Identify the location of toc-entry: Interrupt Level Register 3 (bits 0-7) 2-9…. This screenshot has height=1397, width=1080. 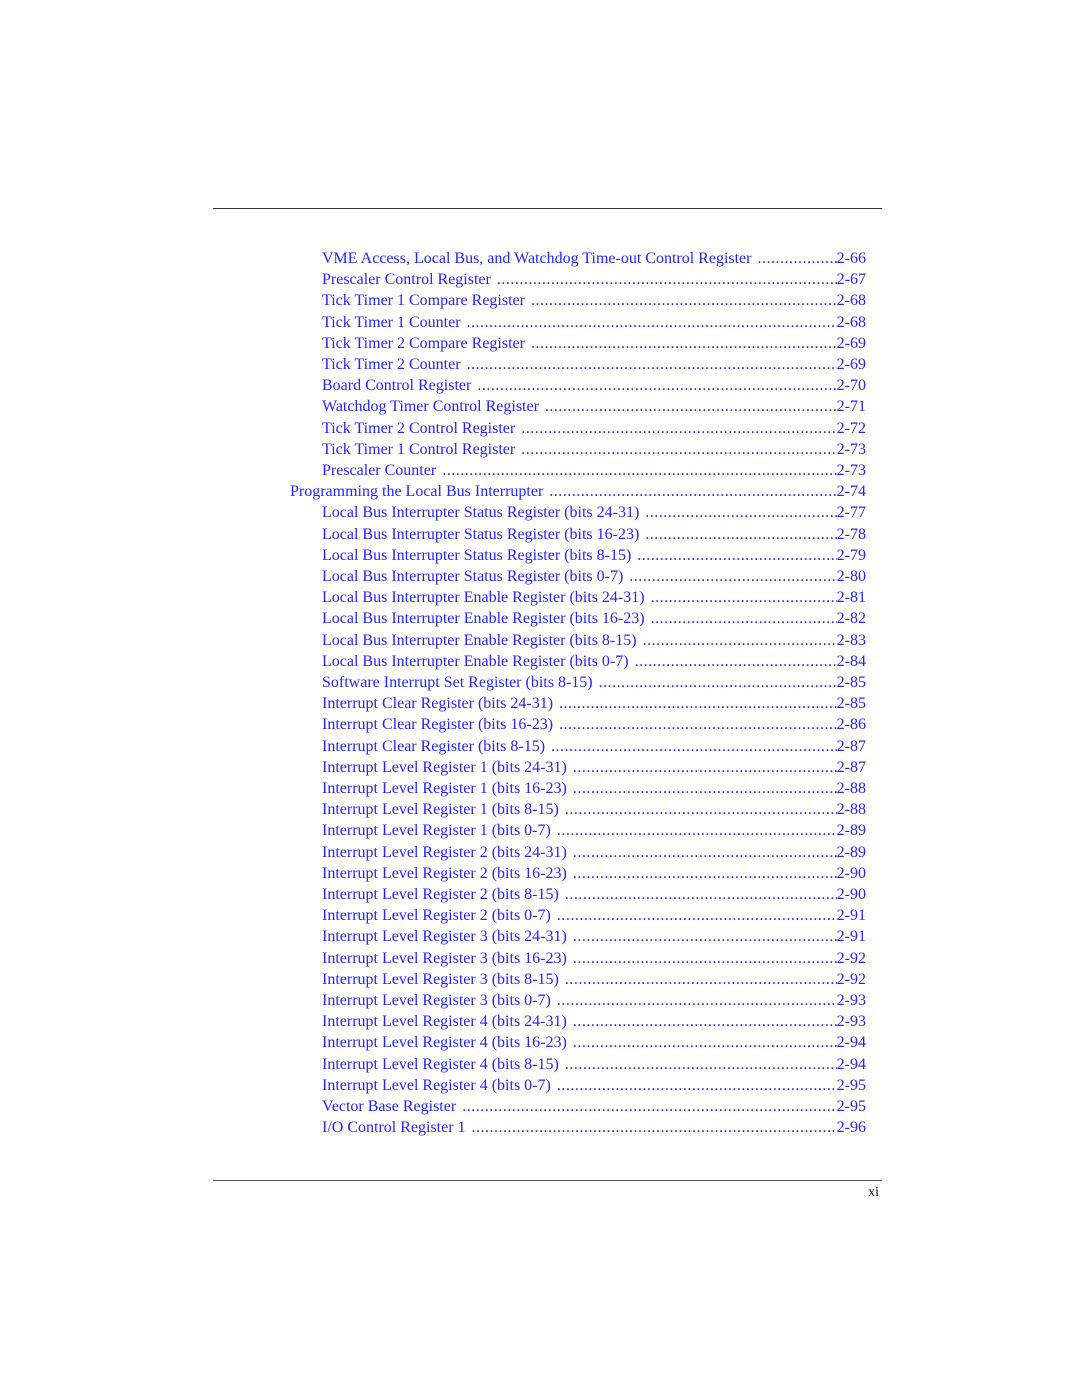
(594, 1002).